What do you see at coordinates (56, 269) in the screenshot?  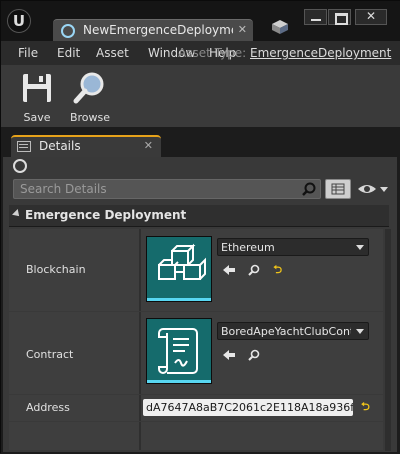 I see `blockchain-label: Blockchain` at bounding box center [56, 269].